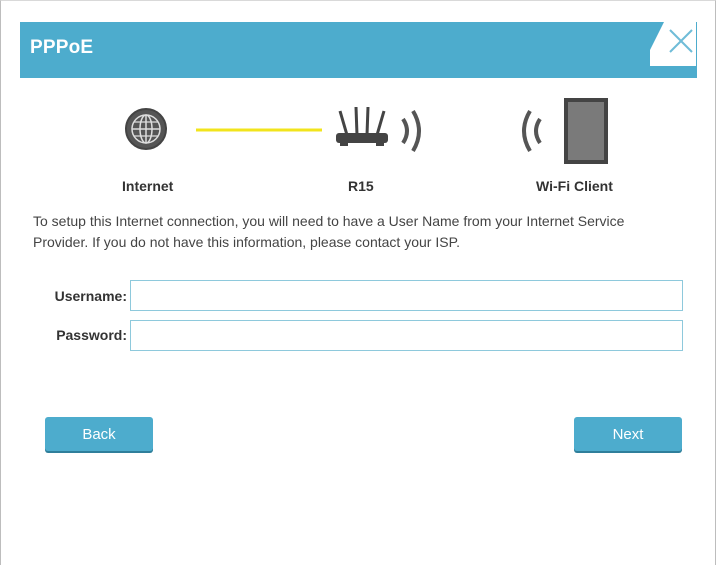  Describe the element at coordinates (406, 295) in the screenshot. I see `username-input` at that location.